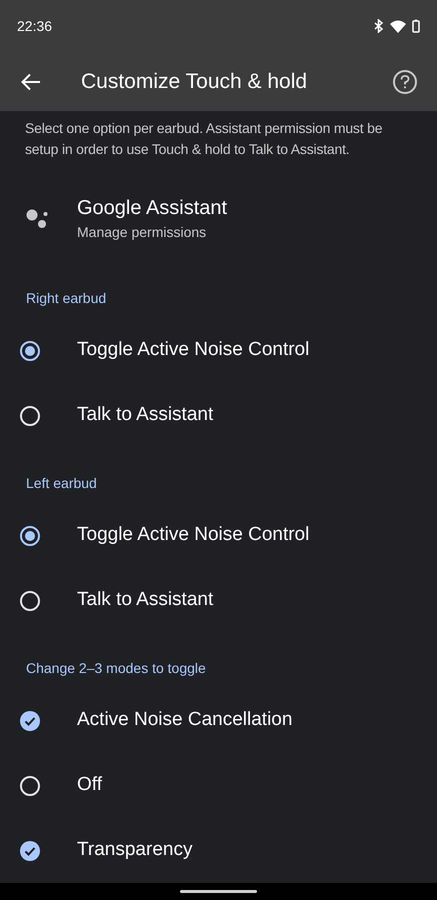 This screenshot has height=900, width=437. Describe the element at coordinates (416, 26) in the screenshot. I see `battery-icon` at that location.